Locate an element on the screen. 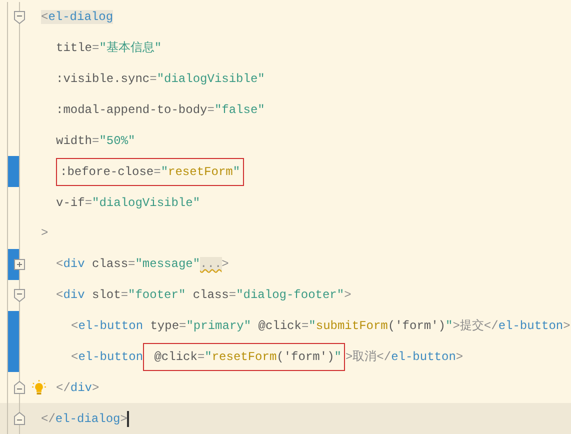 The width and height of the screenshot is (571, 434). code-line: <el-dialog is located at coordinates (77, 17).